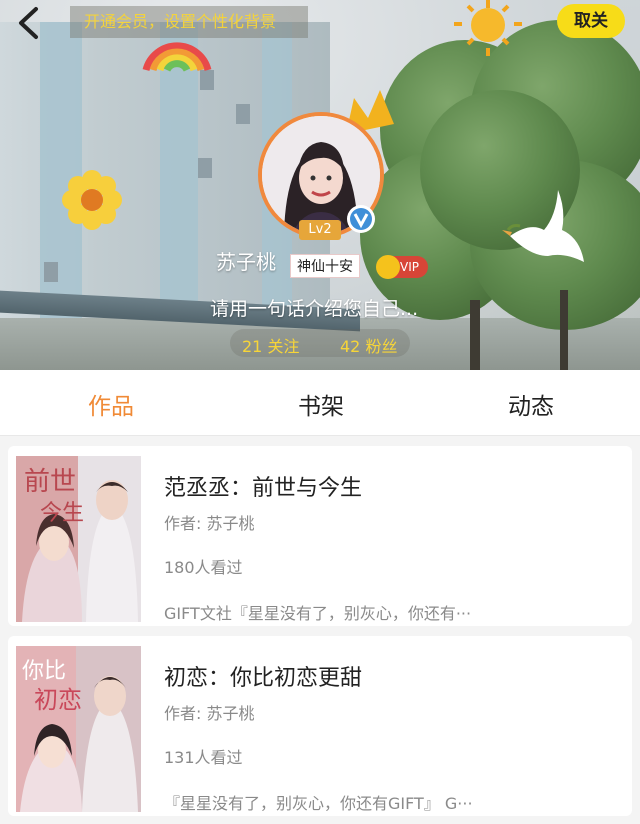  Describe the element at coordinates (62, 513) in the screenshot. I see `svg-text: 今生` at that location.